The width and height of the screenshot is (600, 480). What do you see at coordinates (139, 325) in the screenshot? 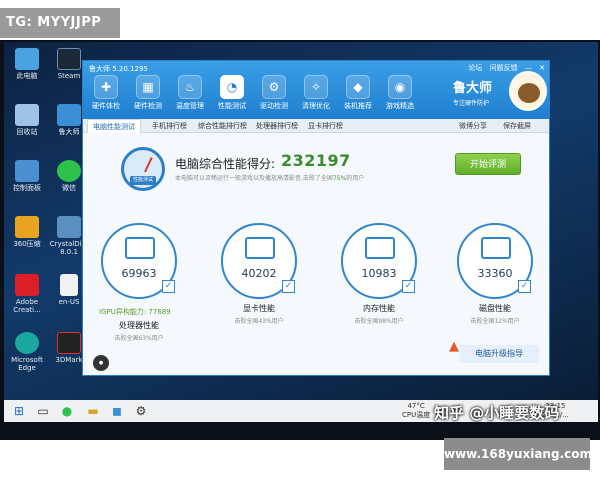
I see `module-name: 处理器性能` at bounding box center [139, 325].